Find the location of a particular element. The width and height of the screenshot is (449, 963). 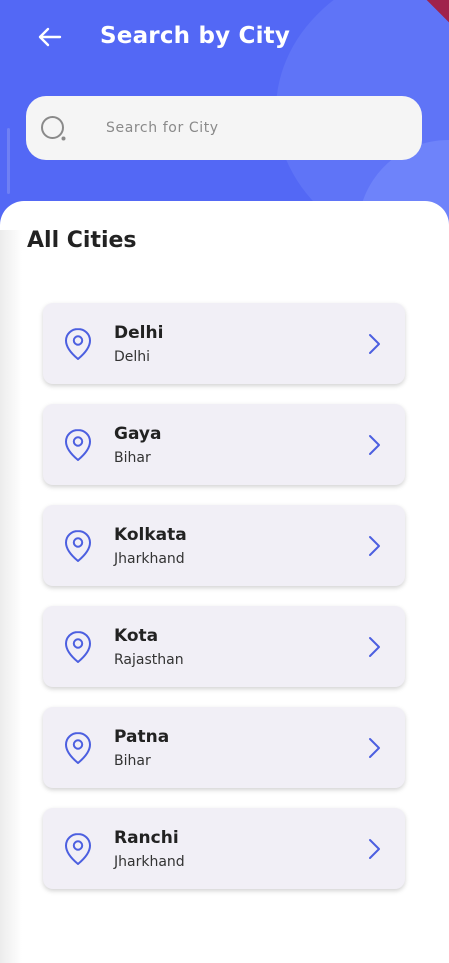

city-card-delhi: Delhi Delhi is located at coordinates (224, 343).